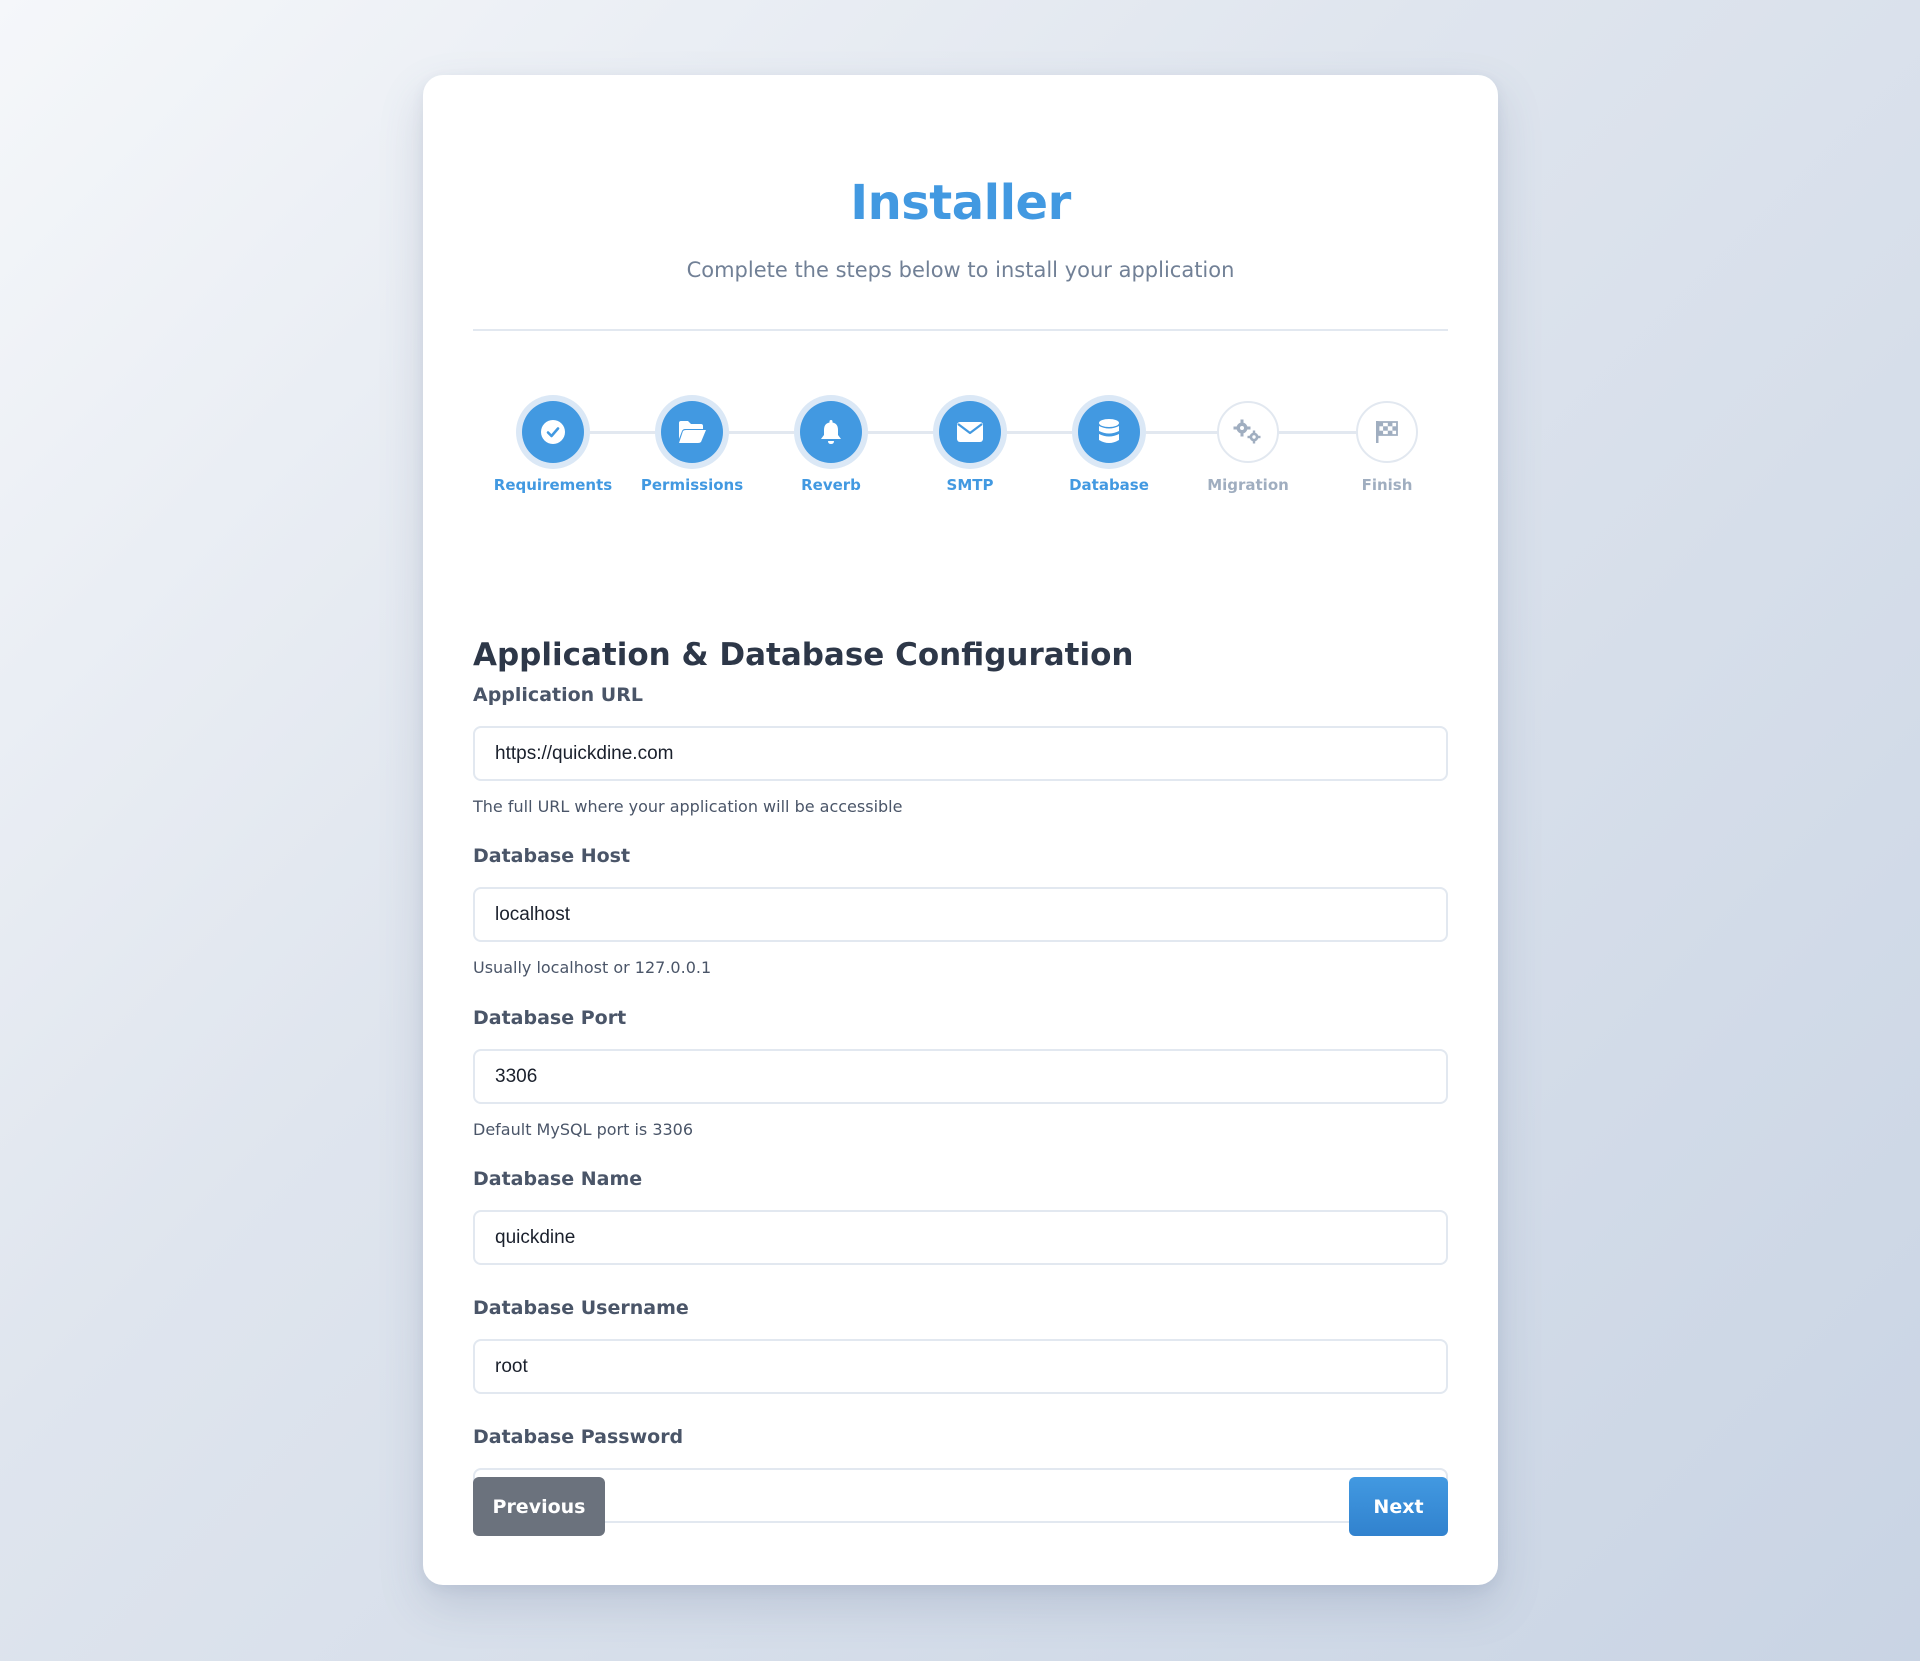 The image size is (1920, 1661). I want to click on database-port-field: Database Port Default MySQL port is 3306, so click(960, 1072).